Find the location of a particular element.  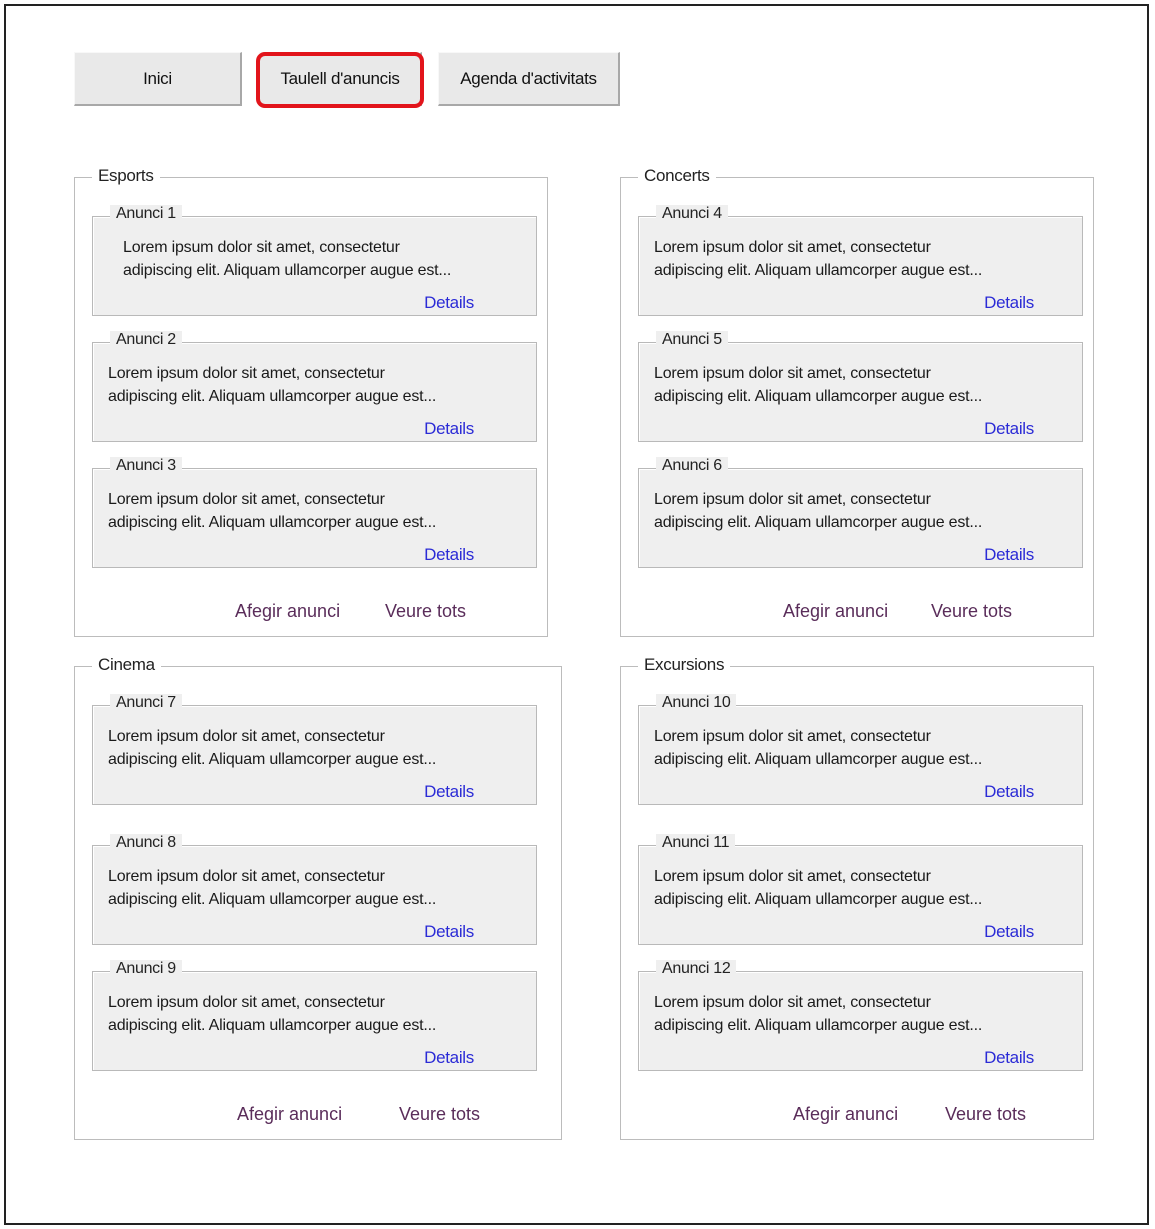

nav-home-button: Inici is located at coordinates (158, 79).